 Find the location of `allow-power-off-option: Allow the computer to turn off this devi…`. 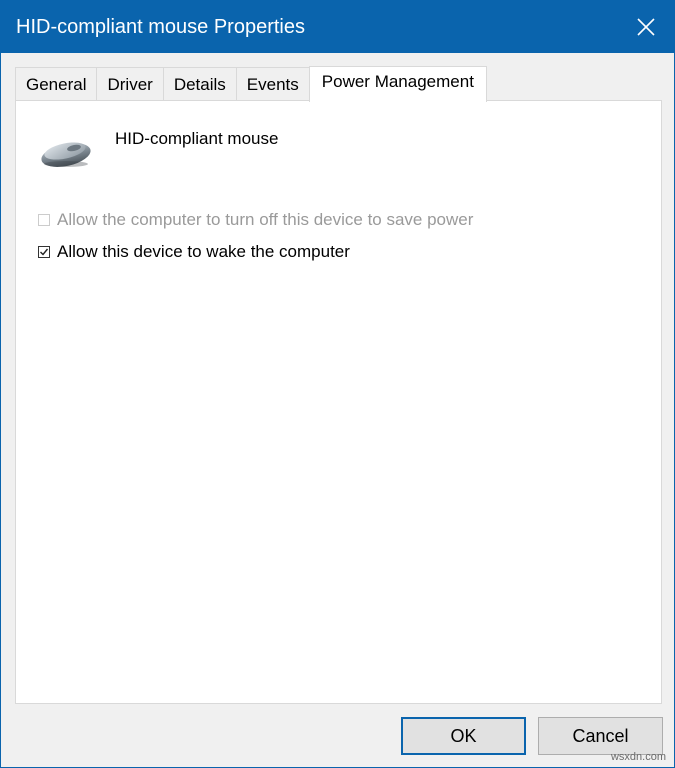

allow-power-off-option: Allow the computer to turn off this devi… is located at coordinates (255, 220).